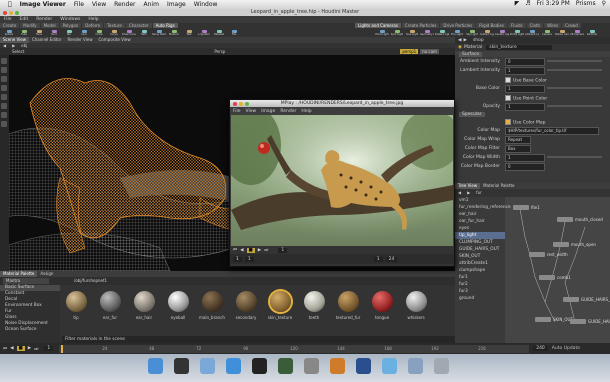 The height and width of the screenshot is (382, 610). I want to click on dock-preview-icon, so click(389, 366).